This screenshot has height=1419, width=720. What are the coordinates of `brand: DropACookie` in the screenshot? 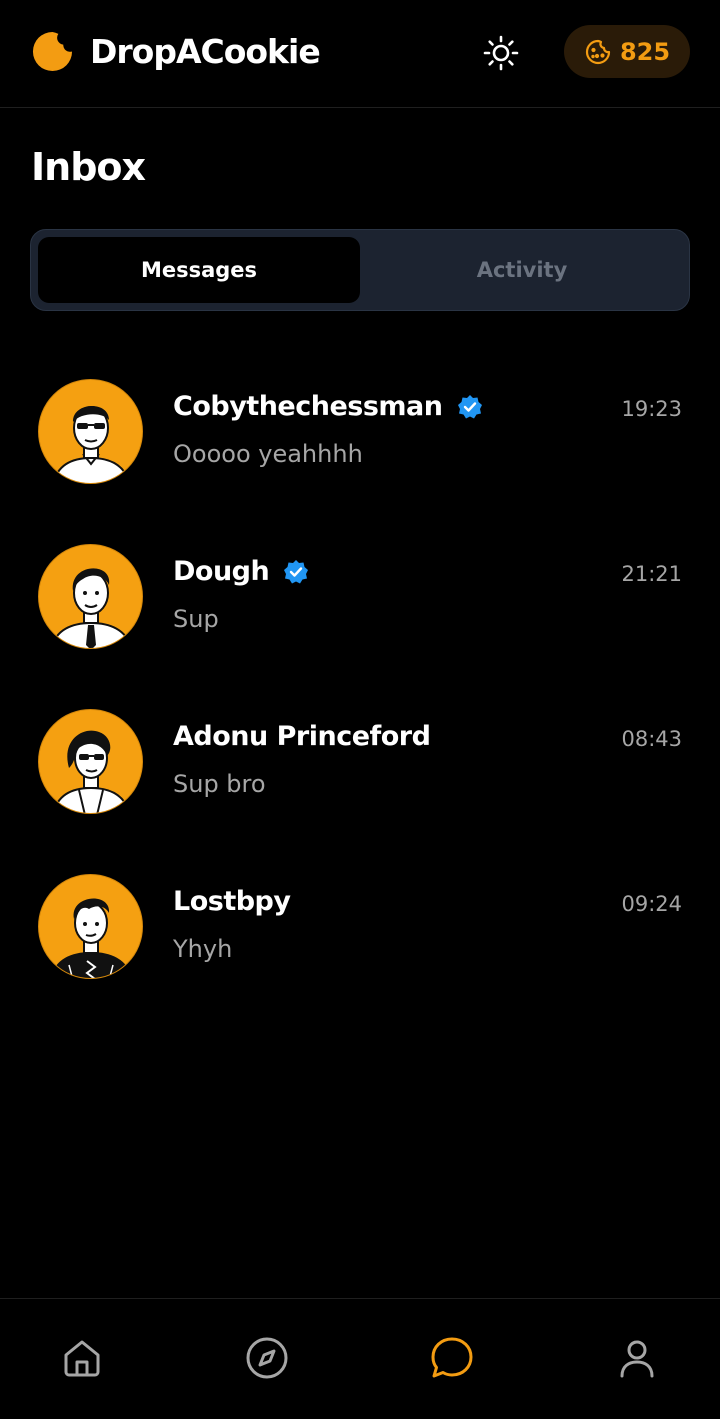 It's located at (176, 51).